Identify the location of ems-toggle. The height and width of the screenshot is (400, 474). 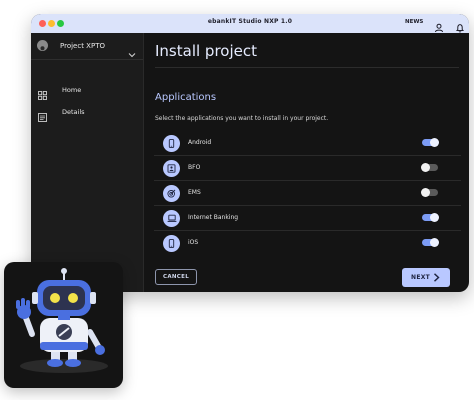
(429, 192).